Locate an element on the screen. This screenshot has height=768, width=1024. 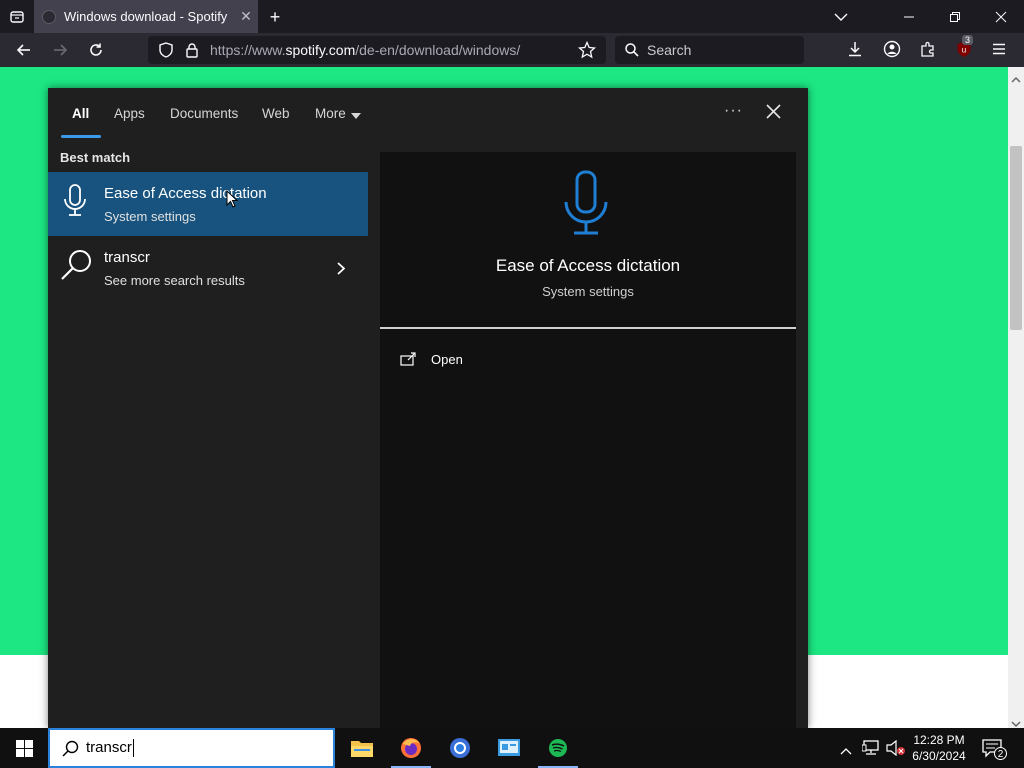
svg-text: u is located at coordinates (964, 50).